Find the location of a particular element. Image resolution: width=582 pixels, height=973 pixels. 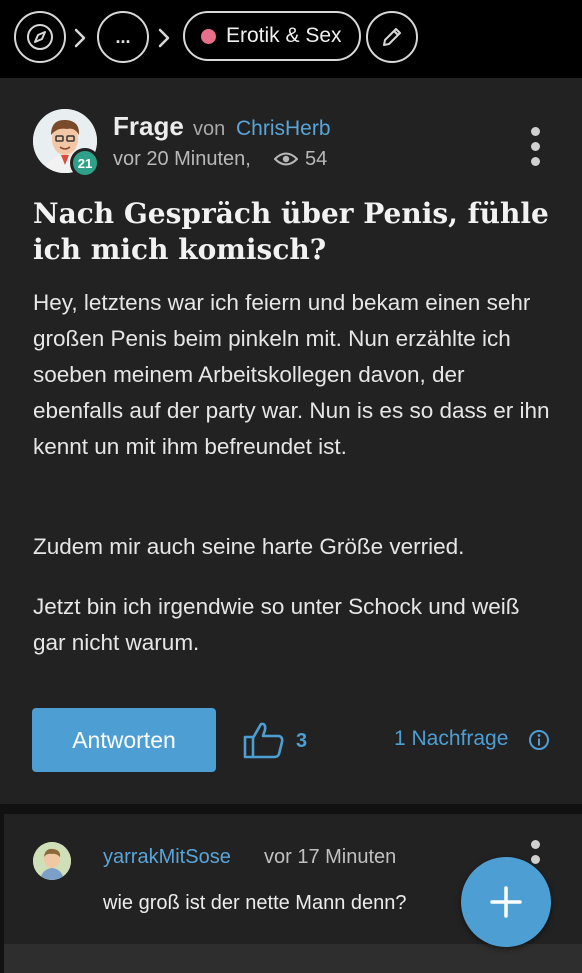

author-link: ChrisHerb is located at coordinates (283, 129).